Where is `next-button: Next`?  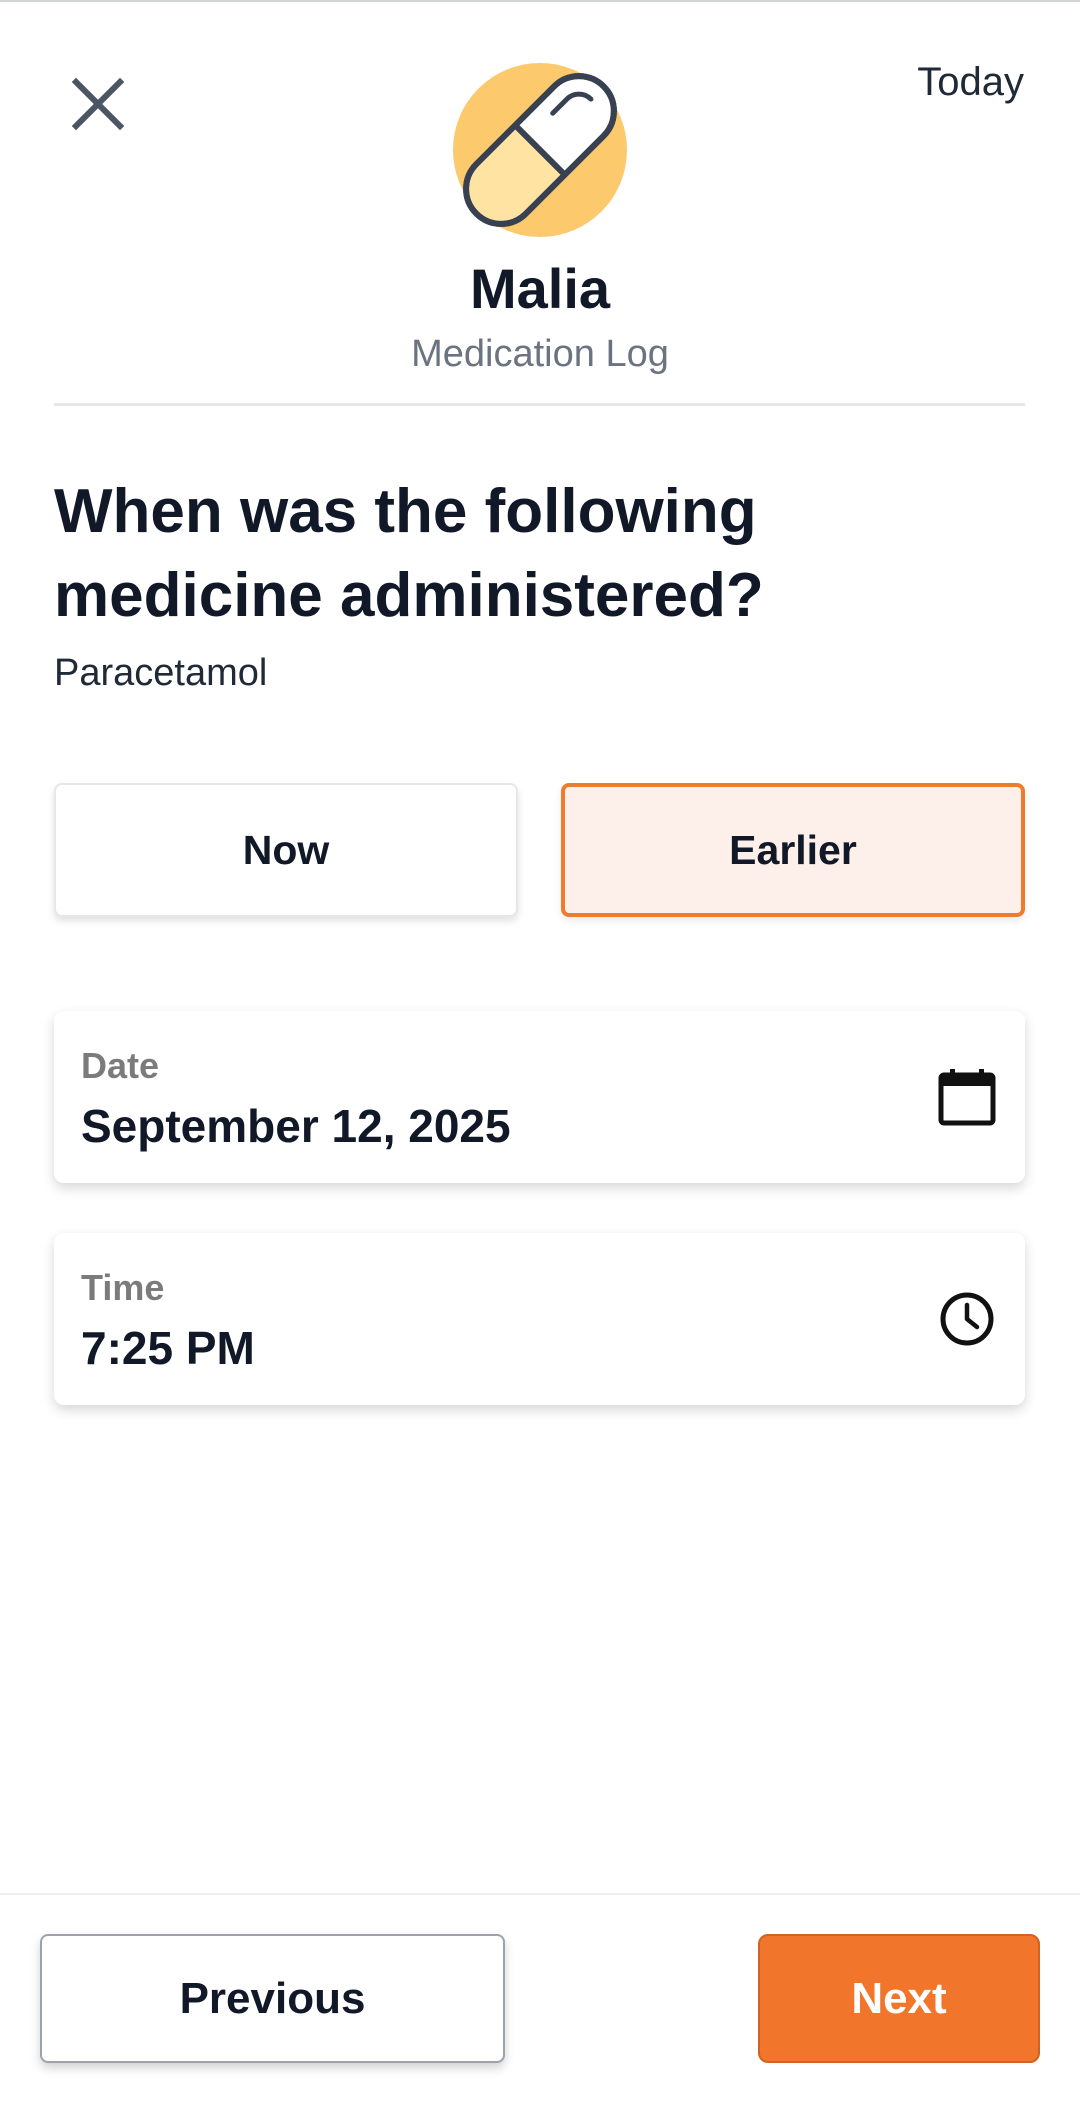 next-button: Next is located at coordinates (899, 1998).